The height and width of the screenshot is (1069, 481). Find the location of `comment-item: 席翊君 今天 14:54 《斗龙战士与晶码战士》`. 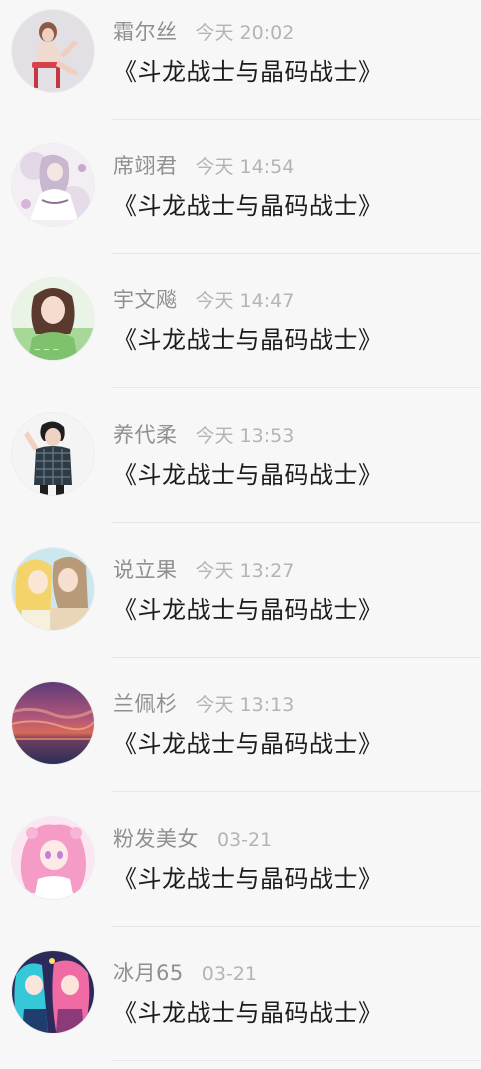

comment-item: 席翊君 今天 14:54 《斗龙战士与晶码战士》 is located at coordinates (240, 194).